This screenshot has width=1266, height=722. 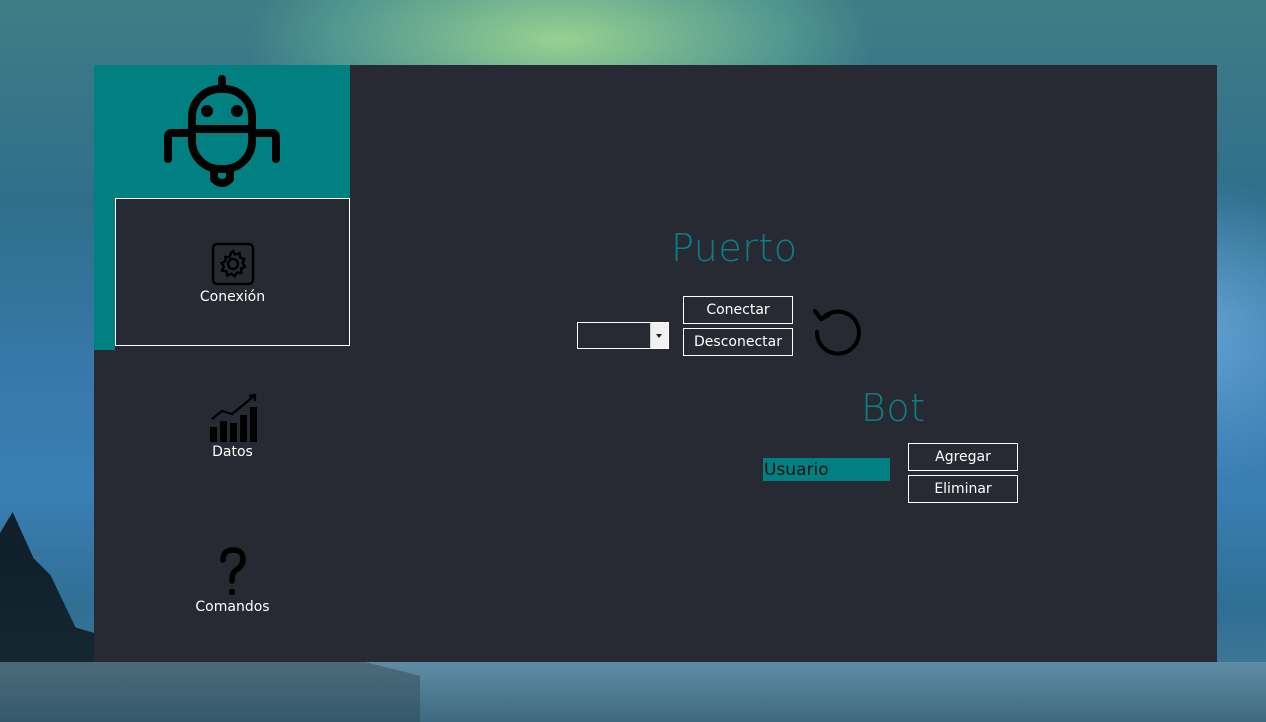 I want to click on chevron-down-icon, so click(x=659, y=336).